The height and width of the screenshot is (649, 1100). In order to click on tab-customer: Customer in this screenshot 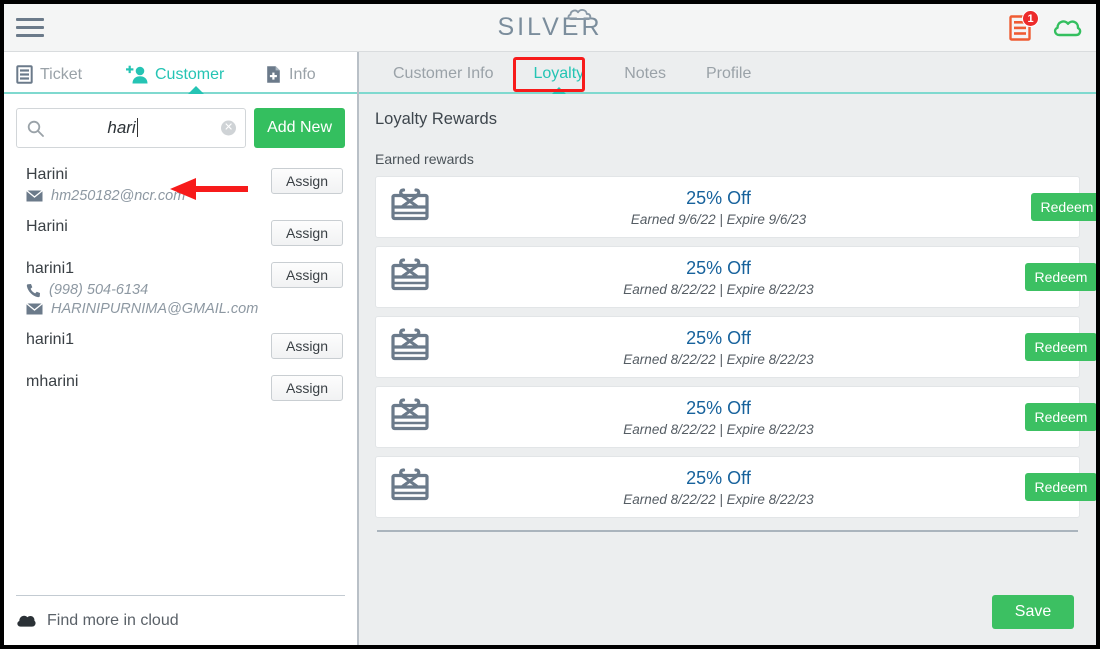, I will do `click(196, 79)`.